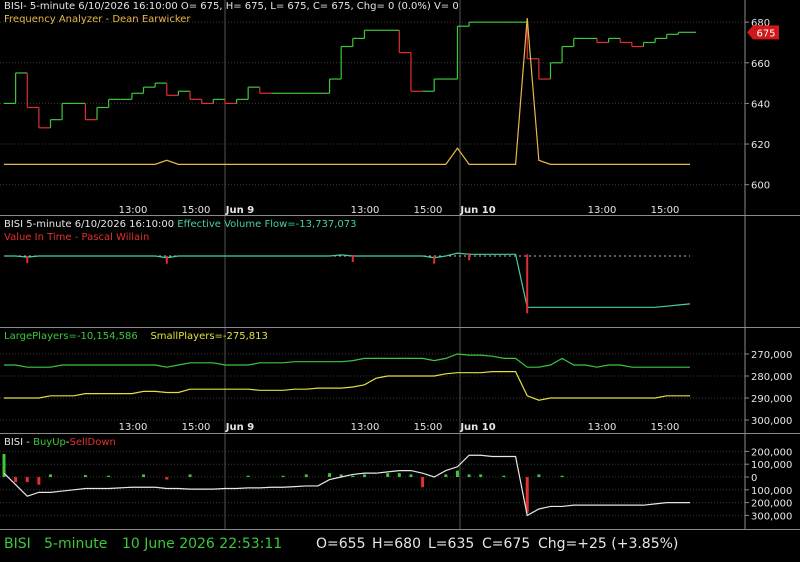 Image resolution: width=800 pixels, height=562 pixels. What do you see at coordinates (608, 544) in the screenshot?
I see `status-change: Chg=+25 (+3.85%)` at bounding box center [608, 544].